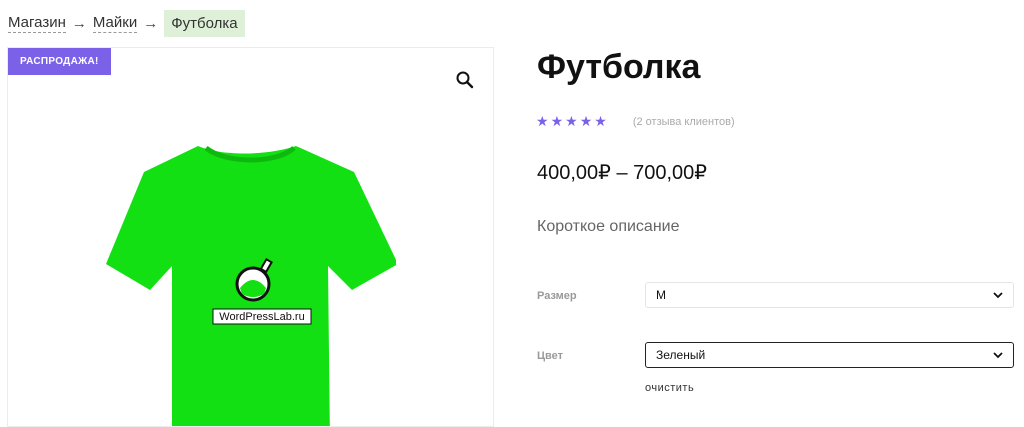  What do you see at coordinates (684, 122) in the screenshot?
I see `review-count-link: (2 отзыва клиентов)` at bounding box center [684, 122].